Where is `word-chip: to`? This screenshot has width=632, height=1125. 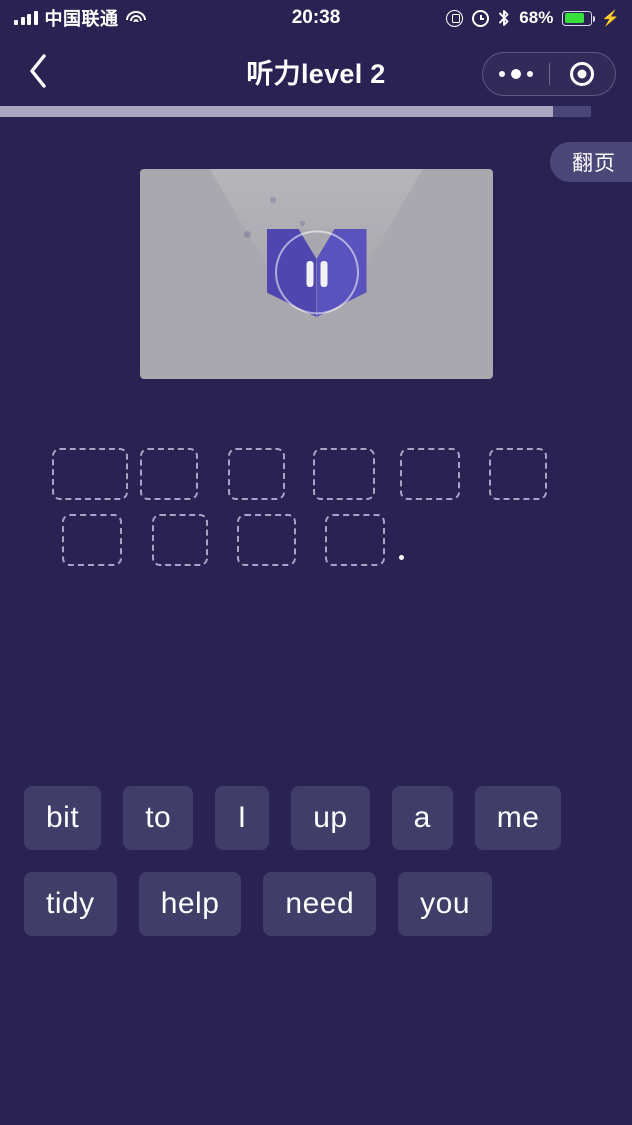
word-chip: to is located at coordinates (158, 818).